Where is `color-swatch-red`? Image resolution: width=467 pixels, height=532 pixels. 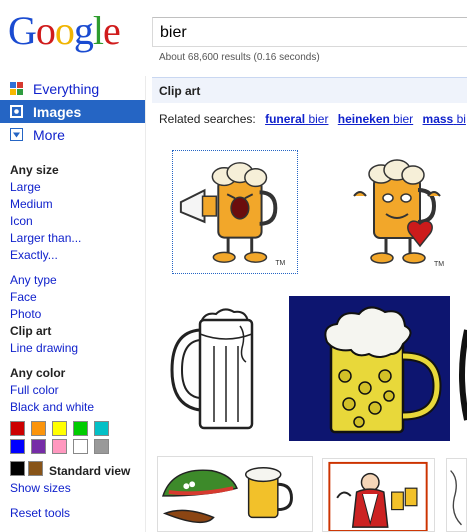
color-swatch-red is located at coordinates (17, 428).